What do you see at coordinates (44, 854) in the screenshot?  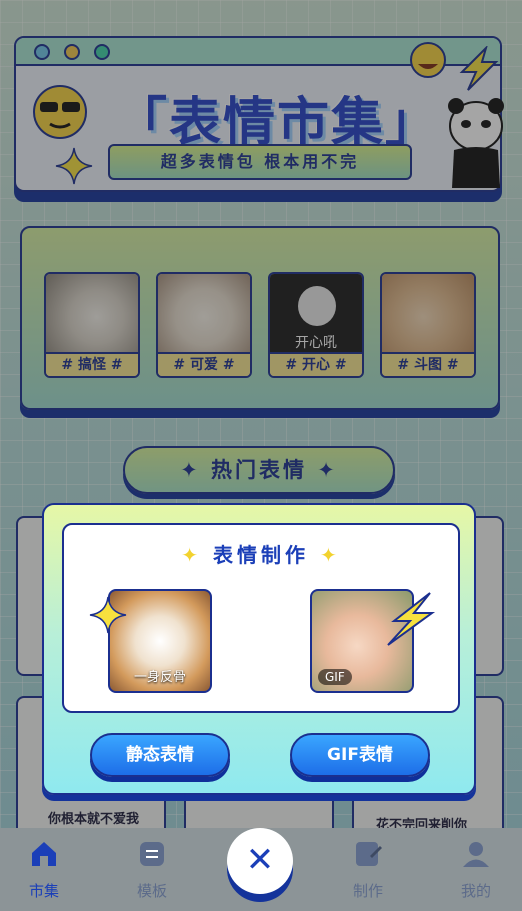 I see `home-icon` at bounding box center [44, 854].